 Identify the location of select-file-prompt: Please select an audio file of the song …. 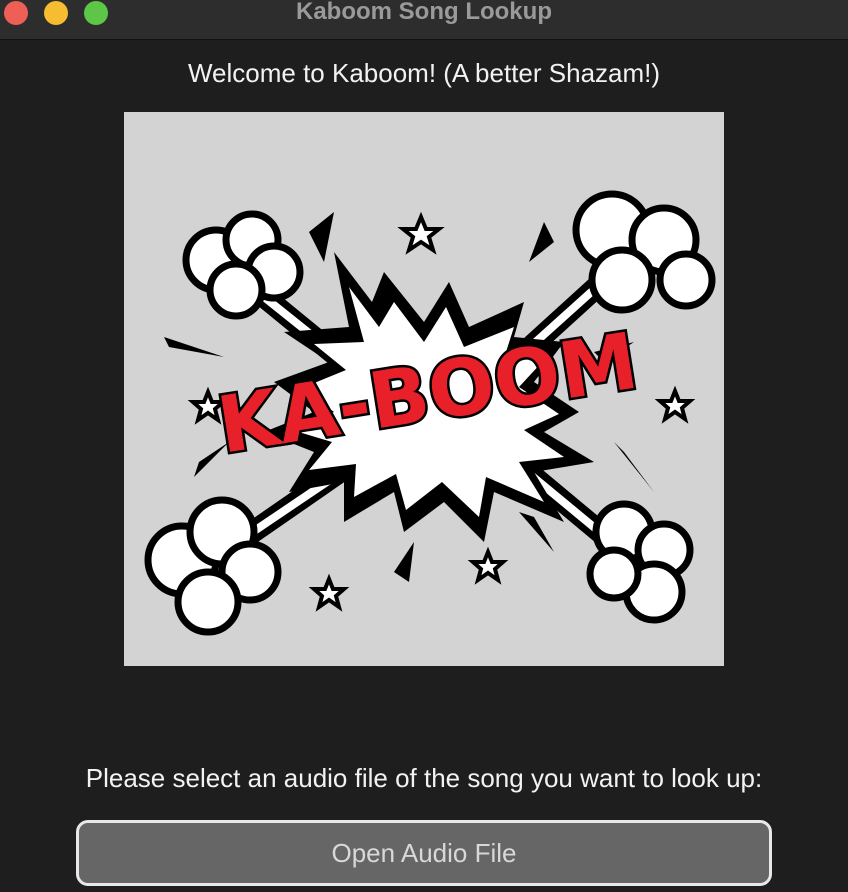
(424, 778).